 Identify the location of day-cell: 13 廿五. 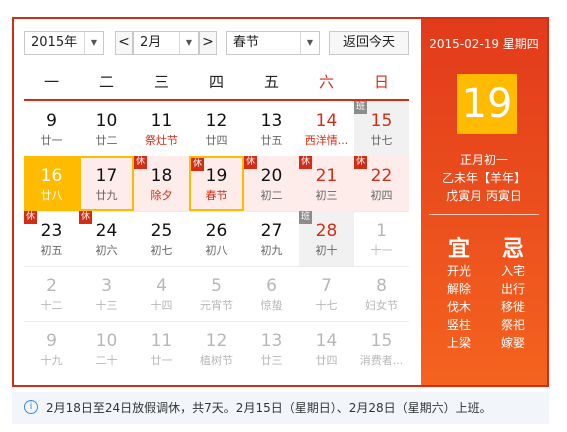
(271, 128).